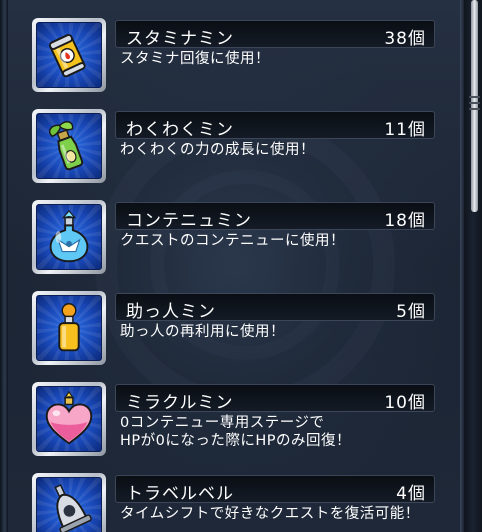 This screenshot has width=482, height=532. What do you see at coordinates (405, 39) in the screenshot?
I see `item-count: 38個` at bounding box center [405, 39].